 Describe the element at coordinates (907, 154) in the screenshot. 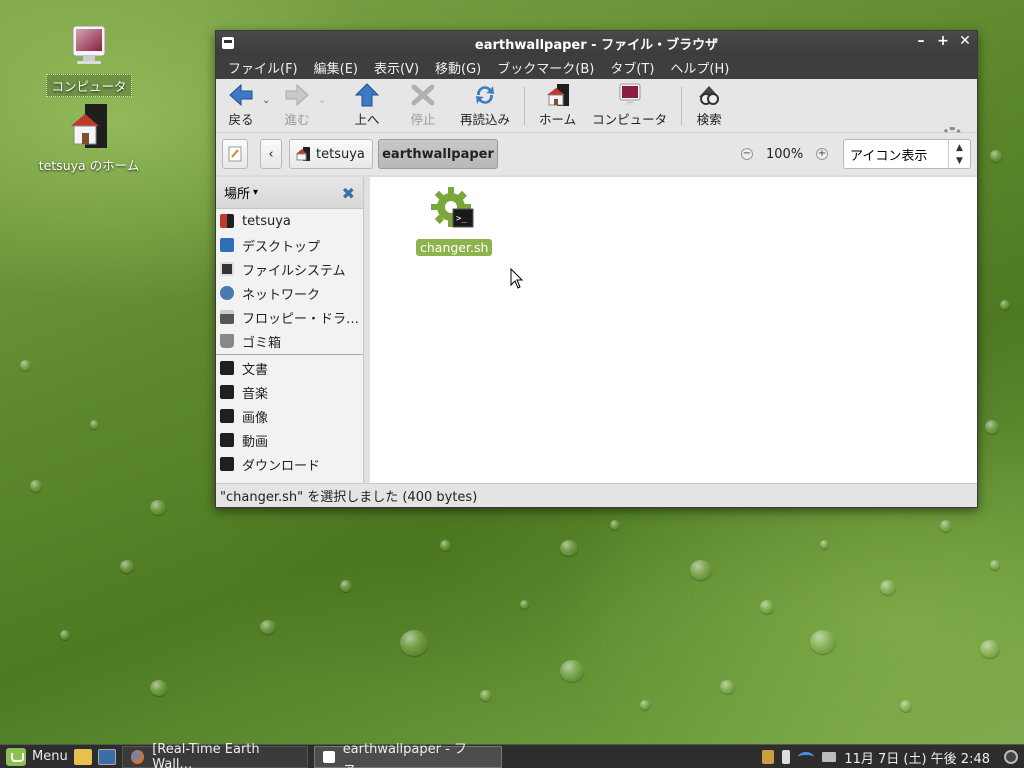

I see `view-mode-select: アイコン表示 ▲ ▼` at that location.